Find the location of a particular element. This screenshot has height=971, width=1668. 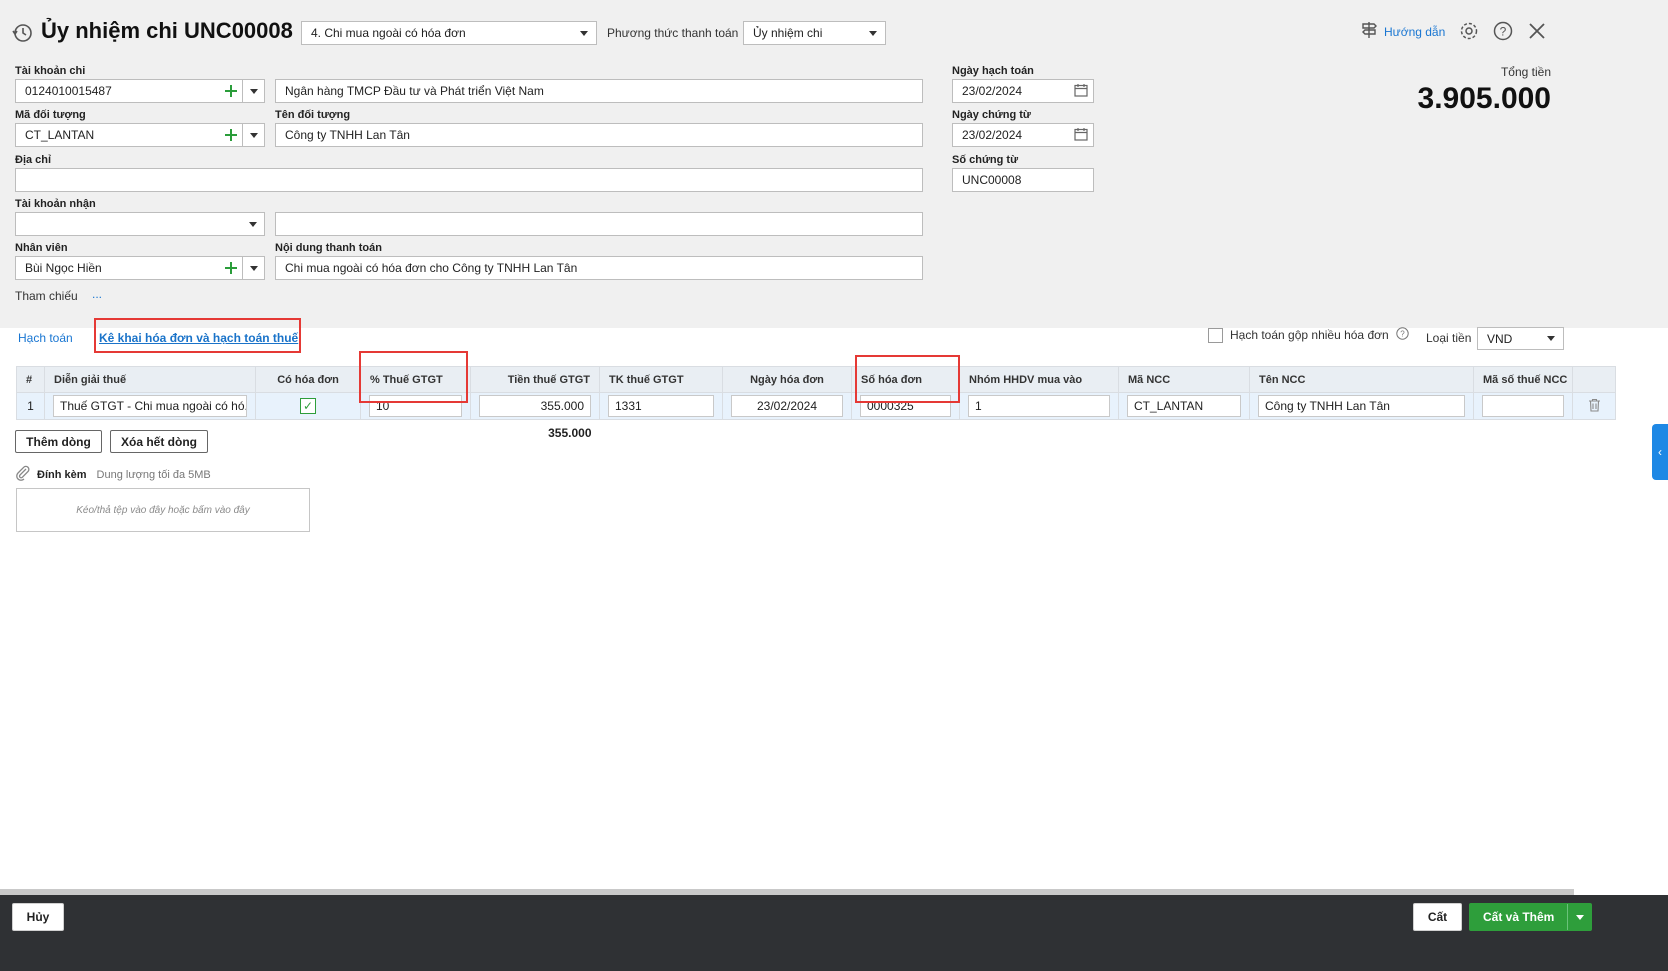

receive-account-combo is located at coordinates (140, 224).